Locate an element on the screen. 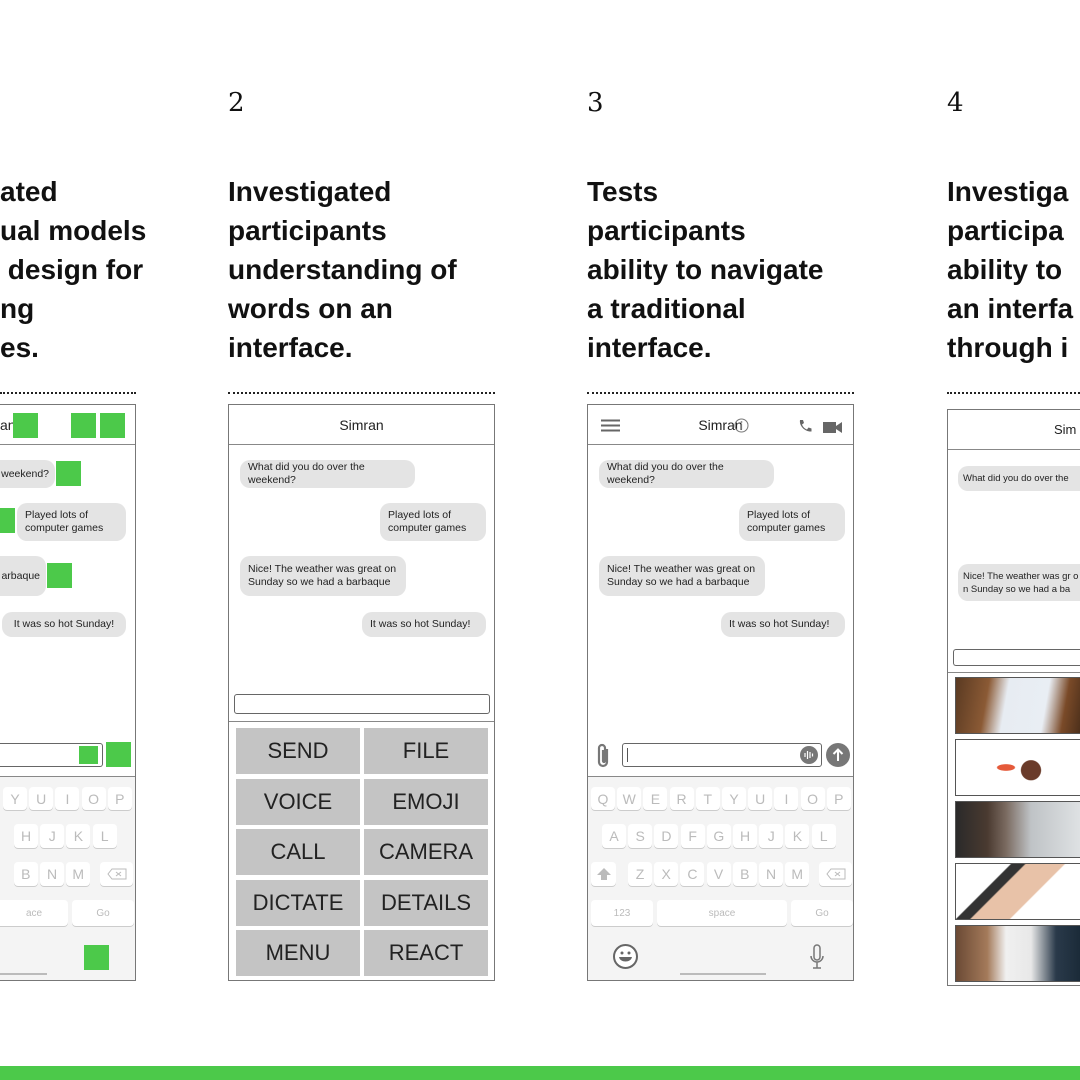 Image resolution: width=1080 pixels, height=1080 pixels. info-icon is located at coordinates (741, 428).